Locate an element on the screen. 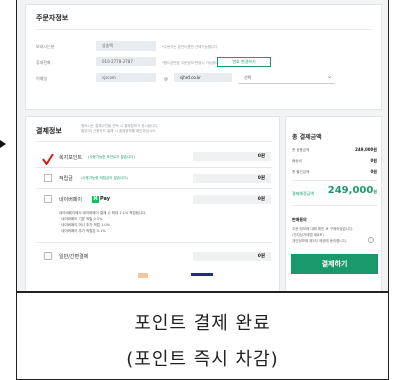  reserve-label: 적립금 is located at coordinates (66, 179).